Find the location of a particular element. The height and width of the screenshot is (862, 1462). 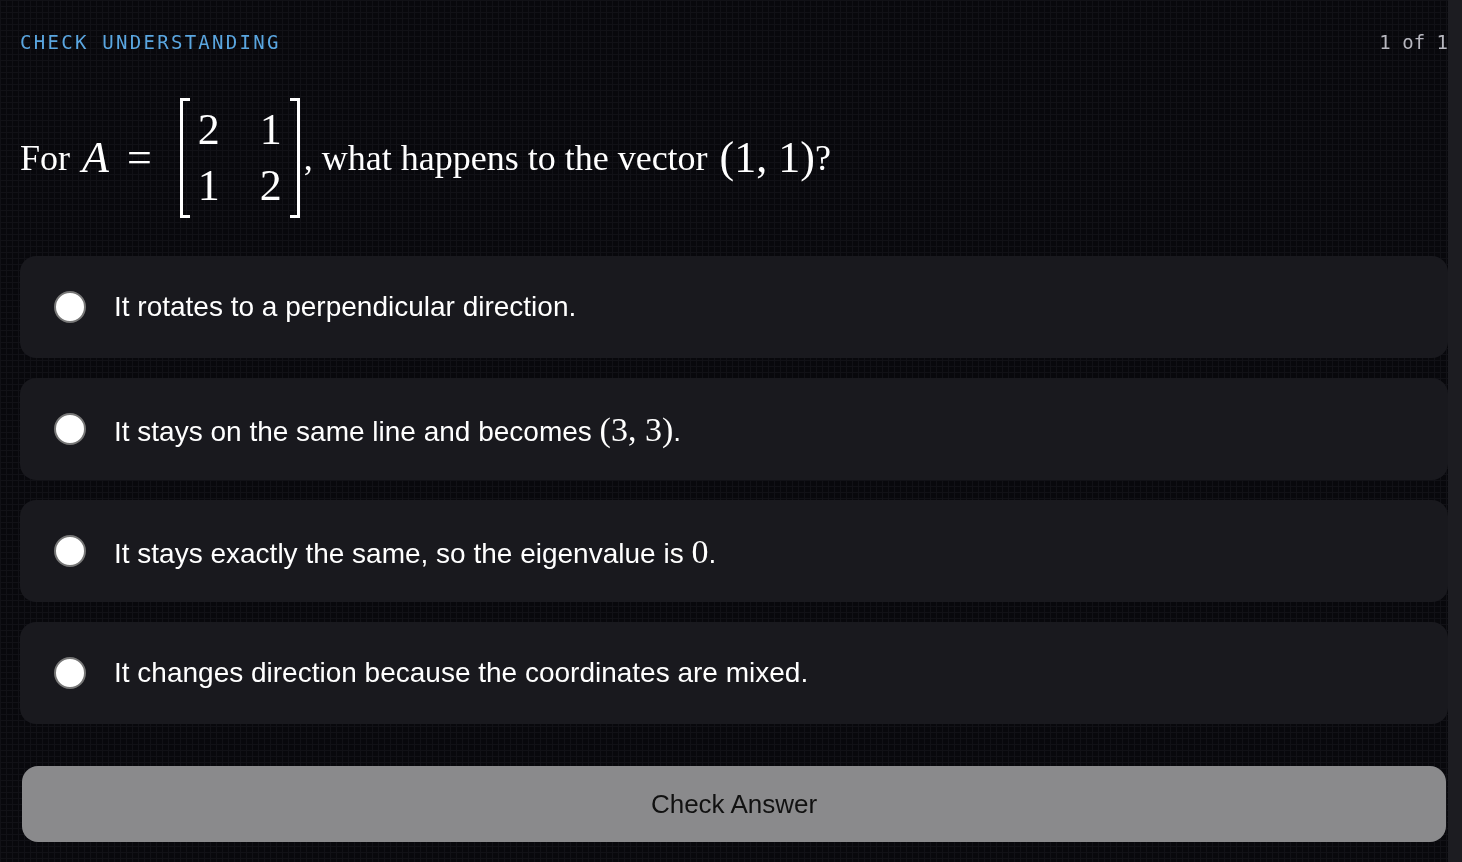

answer-option: It stays on the same line and becomes (3, 3). is located at coordinates (734, 429).